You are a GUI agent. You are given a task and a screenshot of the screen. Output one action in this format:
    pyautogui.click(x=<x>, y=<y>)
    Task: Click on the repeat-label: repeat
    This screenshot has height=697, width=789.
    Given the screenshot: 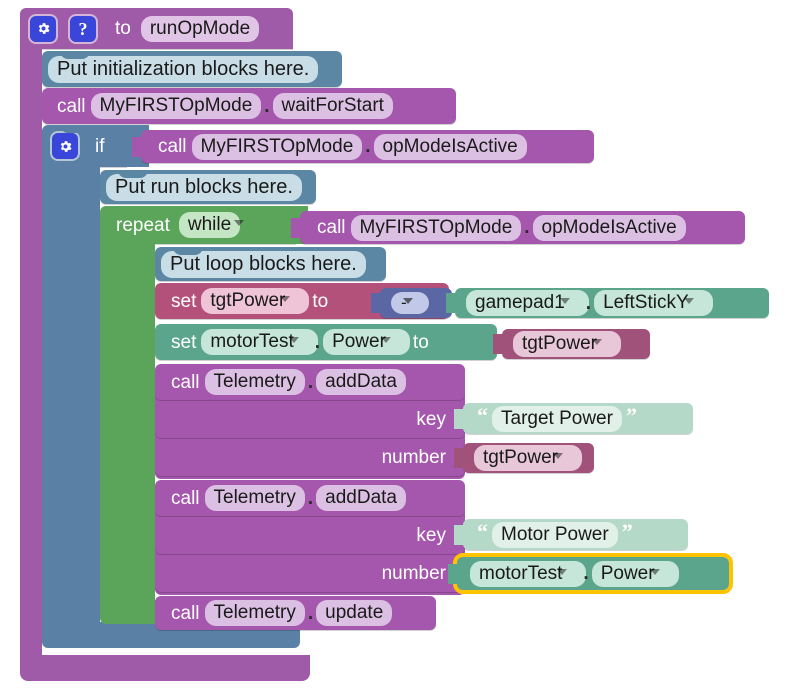 What is the action you would take?
    pyautogui.click(x=143, y=225)
    